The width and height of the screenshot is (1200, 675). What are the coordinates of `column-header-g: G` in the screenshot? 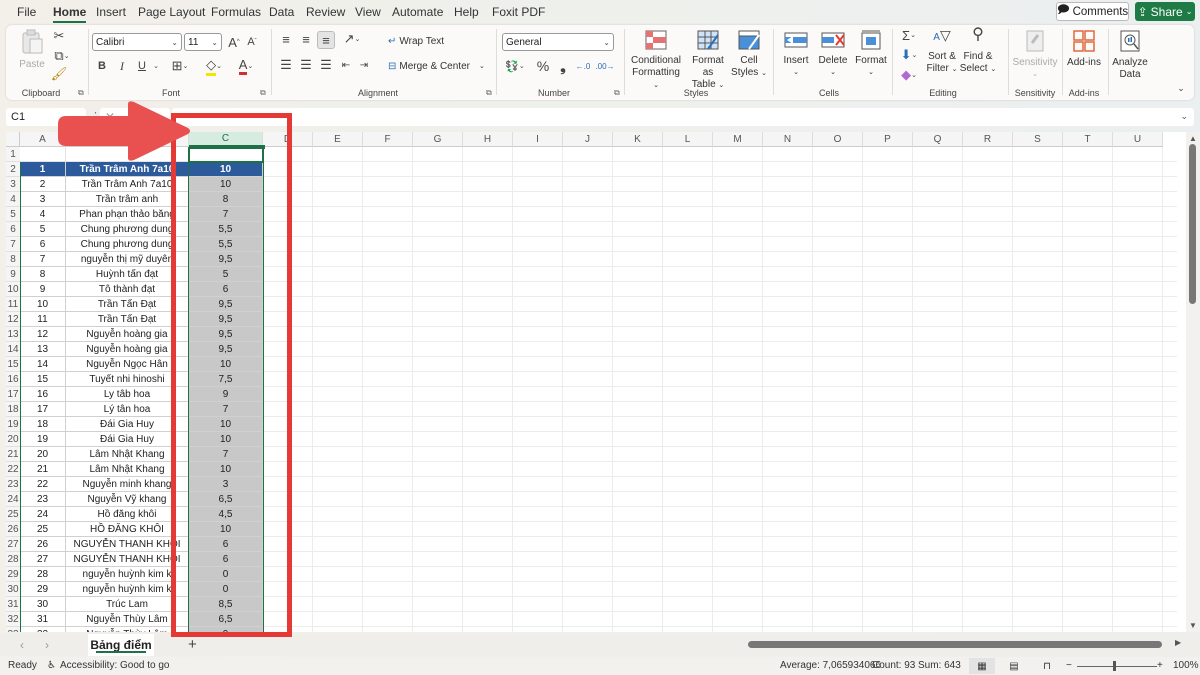 It's located at (438, 139).